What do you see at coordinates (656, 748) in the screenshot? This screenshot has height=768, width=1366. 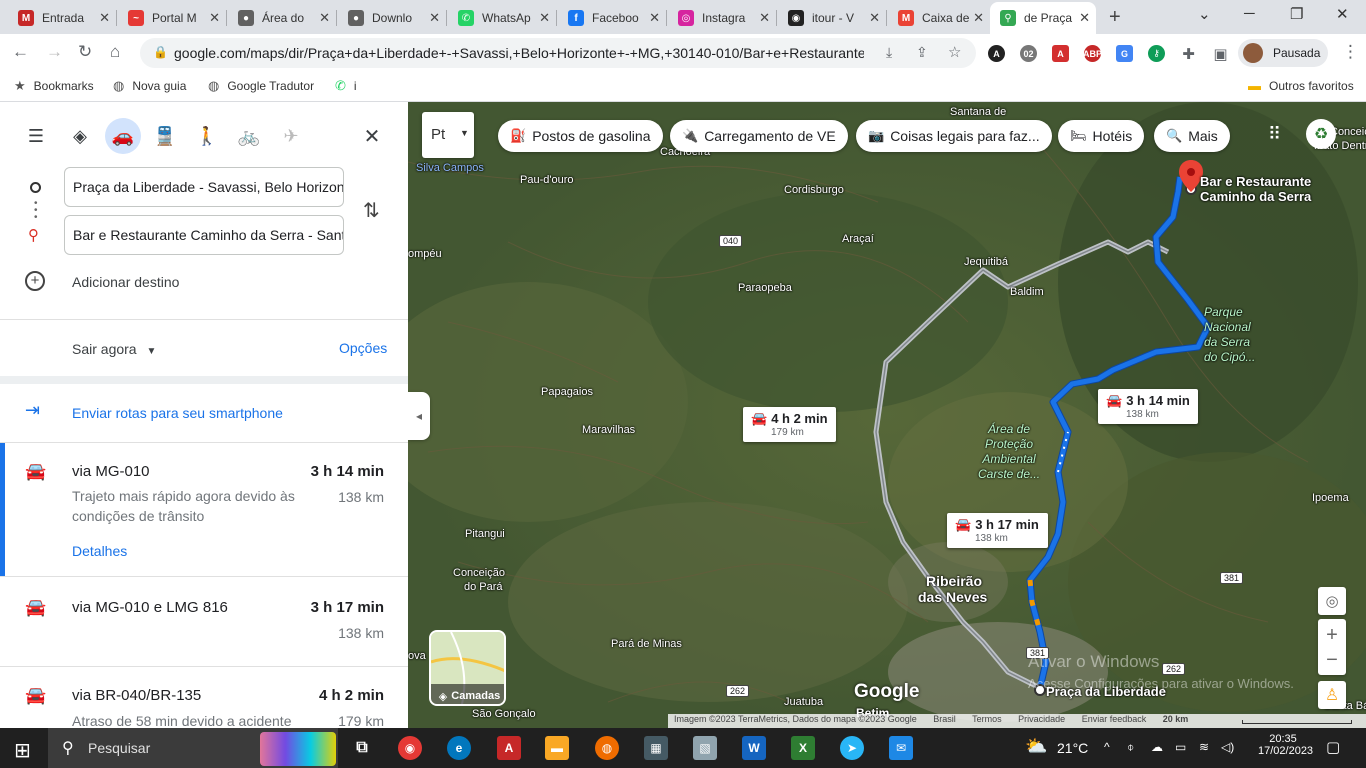 I see `calculator-taskbar-icon: ▦` at bounding box center [656, 748].